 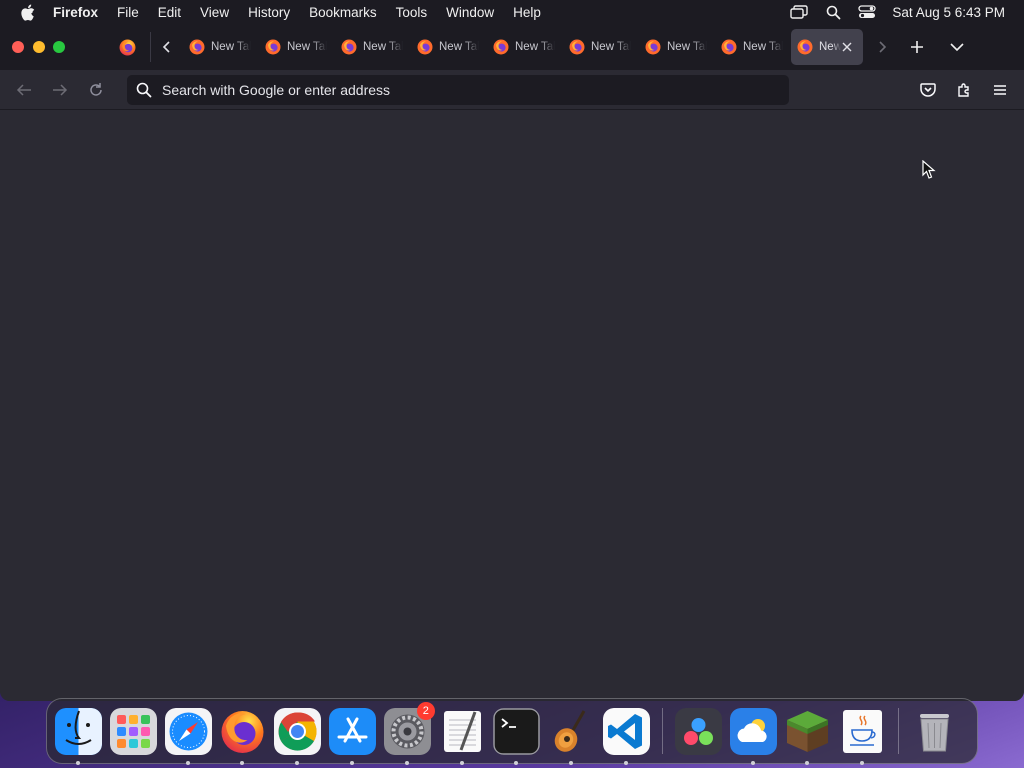 I want to click on back-button, so click(x=24, y=90).